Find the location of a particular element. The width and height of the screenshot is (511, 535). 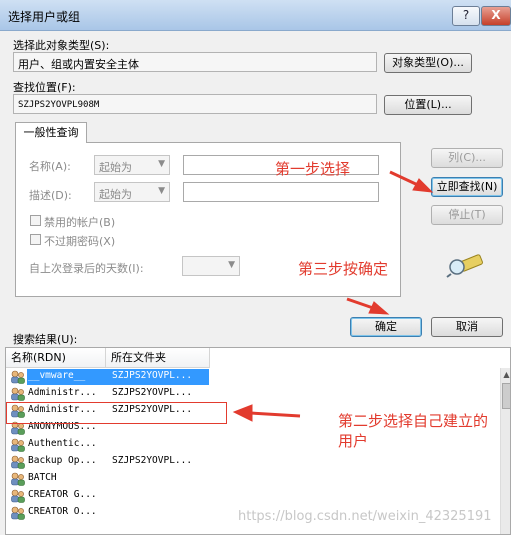

days-since-login-combo: ▼ is located at coordinates (211, 266).